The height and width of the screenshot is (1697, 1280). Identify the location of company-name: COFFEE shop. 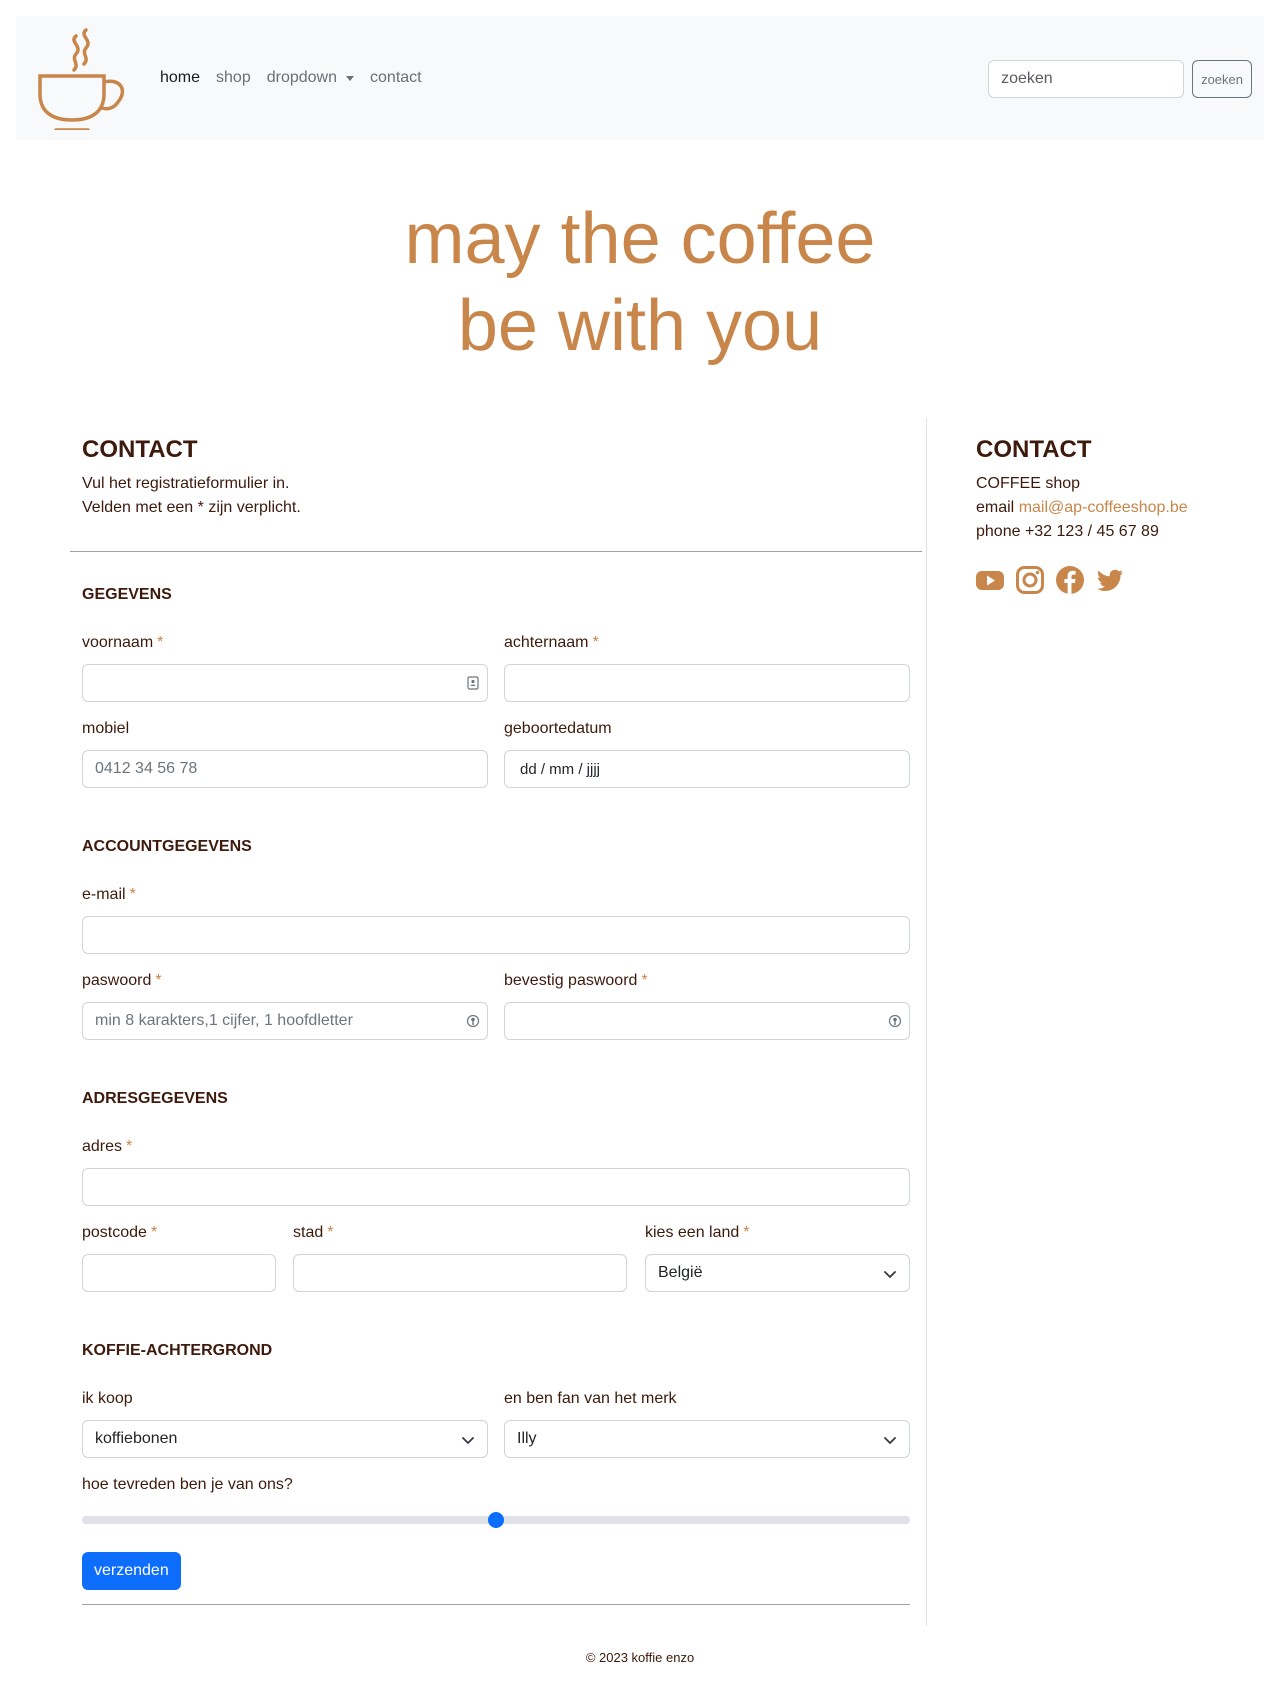
(1028, 483).